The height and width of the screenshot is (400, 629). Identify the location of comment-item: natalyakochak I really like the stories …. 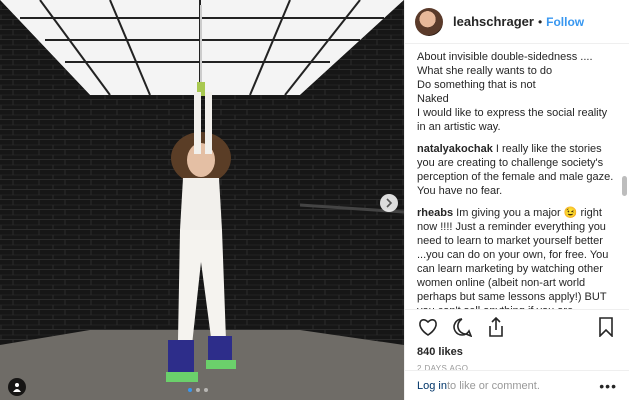
(516, 170).